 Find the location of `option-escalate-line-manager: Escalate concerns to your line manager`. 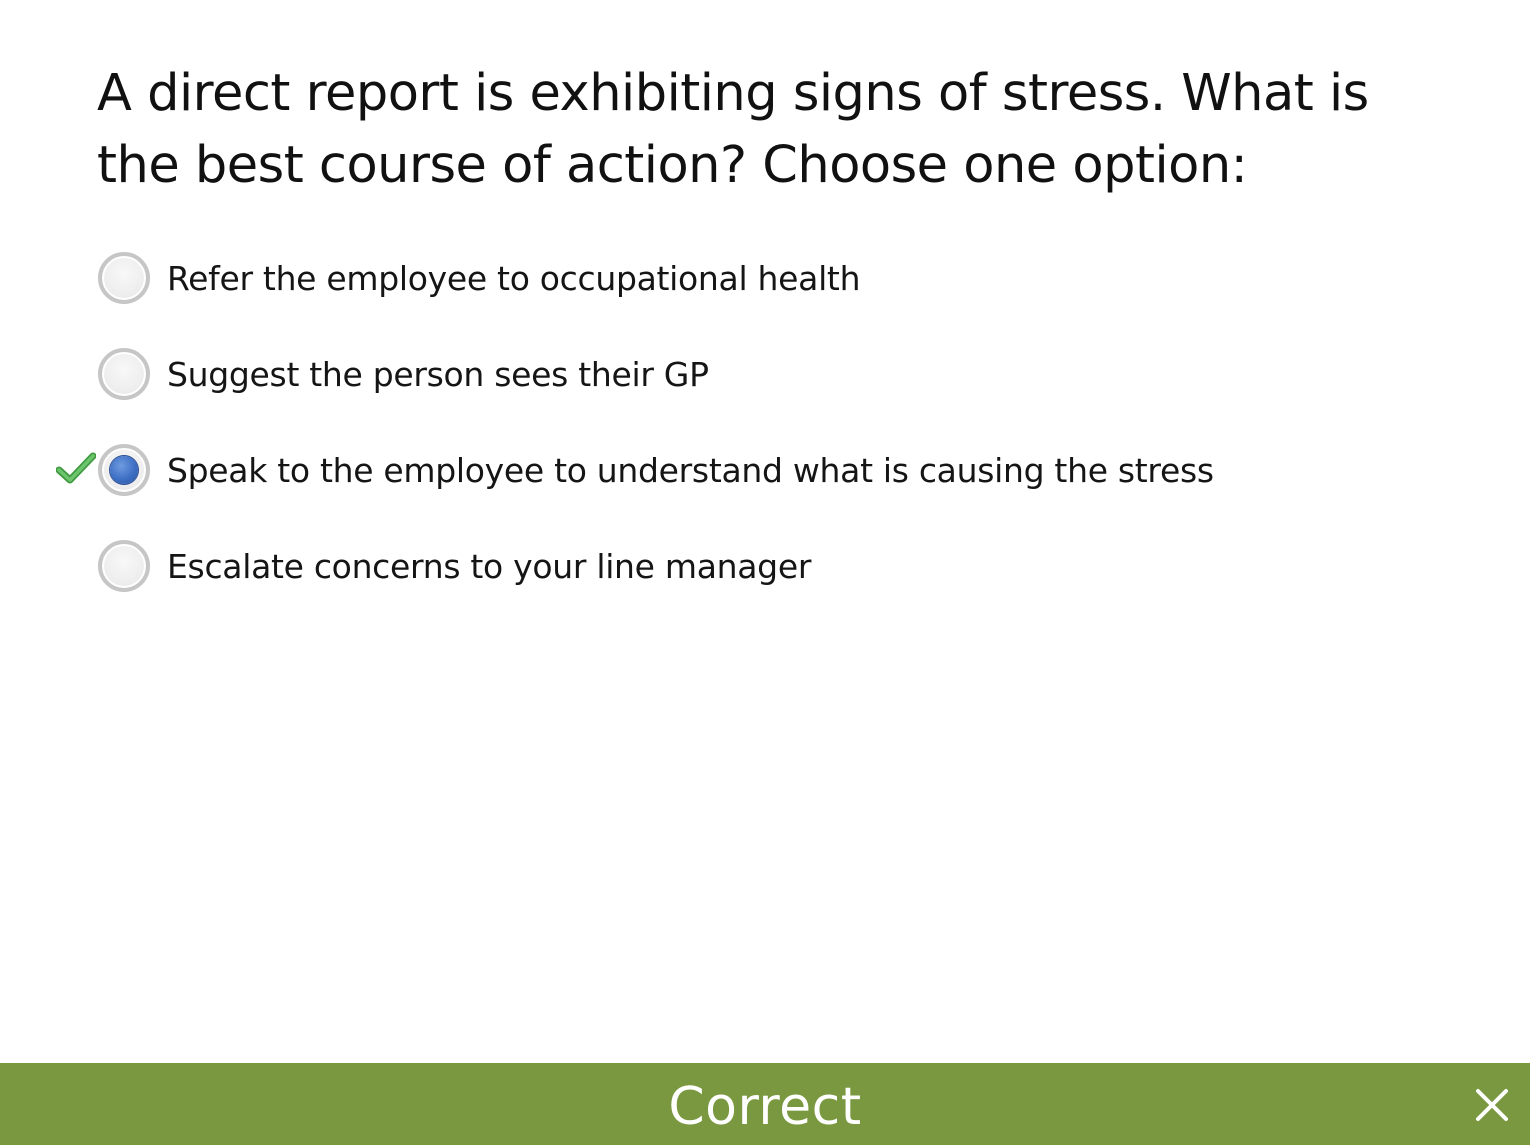

option-escalate-line-manager: Escalate concerns to your line manager is located at coordinates (454, 566).